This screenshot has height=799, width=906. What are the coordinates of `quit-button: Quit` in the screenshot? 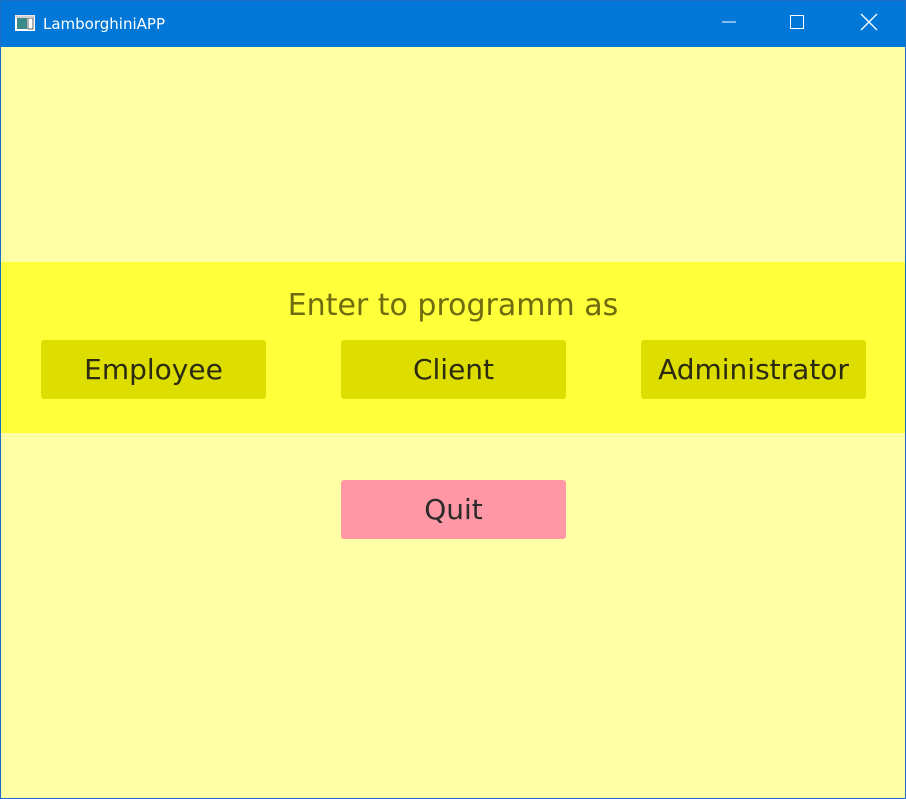 It's located at (453, 509).